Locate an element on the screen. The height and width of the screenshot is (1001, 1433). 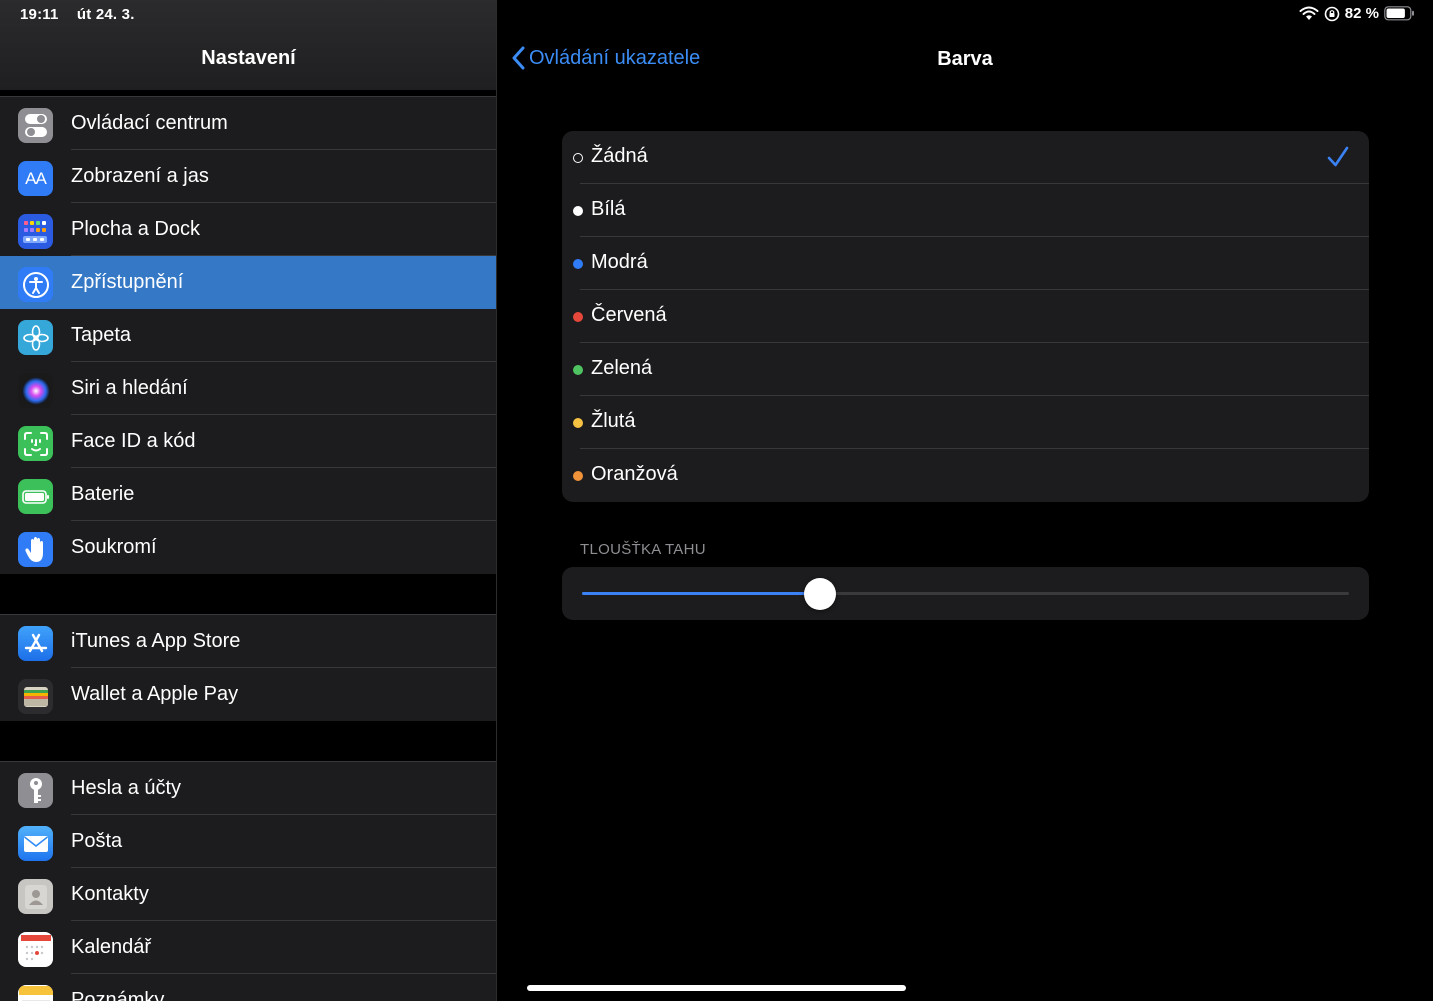
option-label: Žádná is located at coordinates (619, 156).